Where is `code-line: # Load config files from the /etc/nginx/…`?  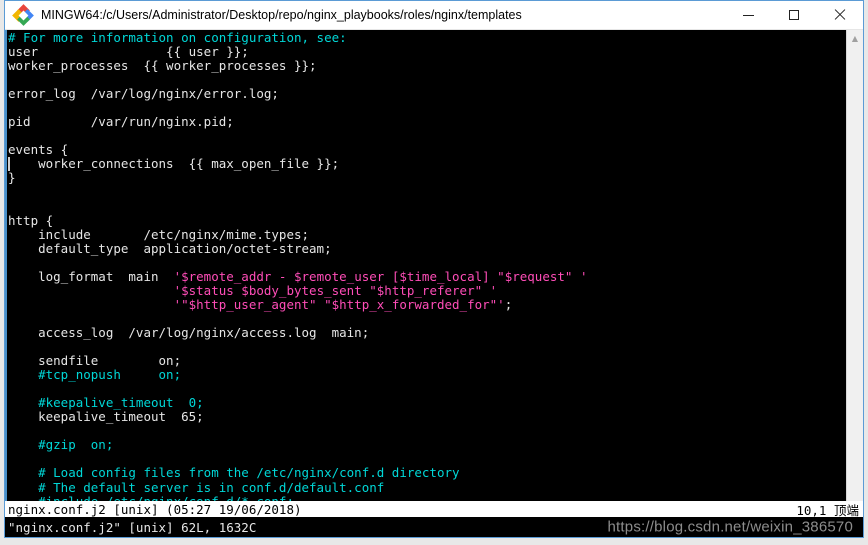
code-line: # Load config files from the /etc/nginx/… is located at coordinates (427, 473).